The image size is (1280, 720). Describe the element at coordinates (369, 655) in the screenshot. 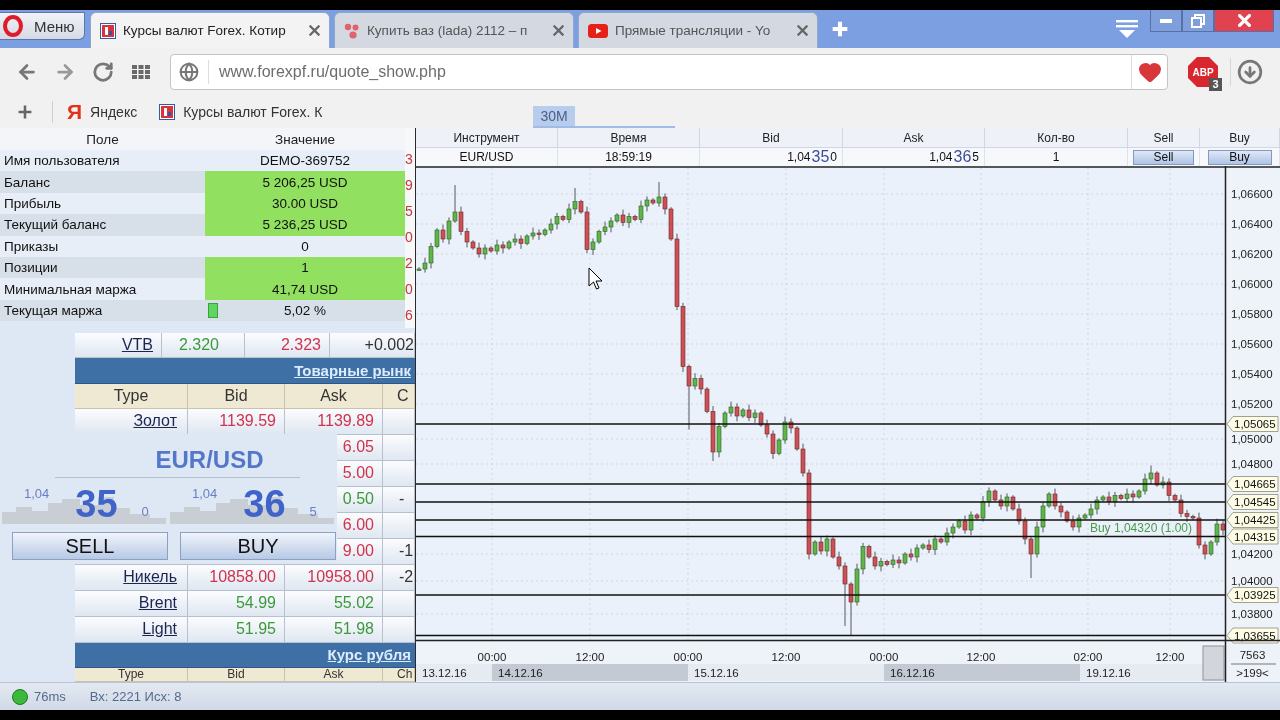

I see `section-link: Курс рубля` at that location.